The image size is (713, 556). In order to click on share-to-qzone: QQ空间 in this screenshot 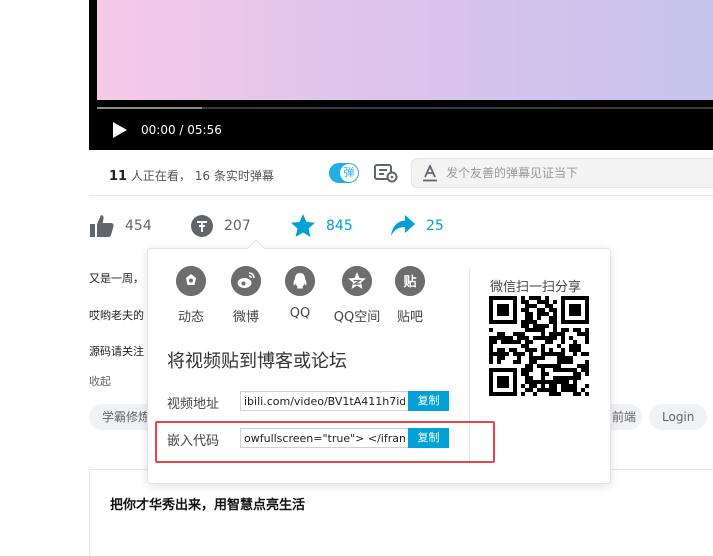, I will do `click(357, 295)`.